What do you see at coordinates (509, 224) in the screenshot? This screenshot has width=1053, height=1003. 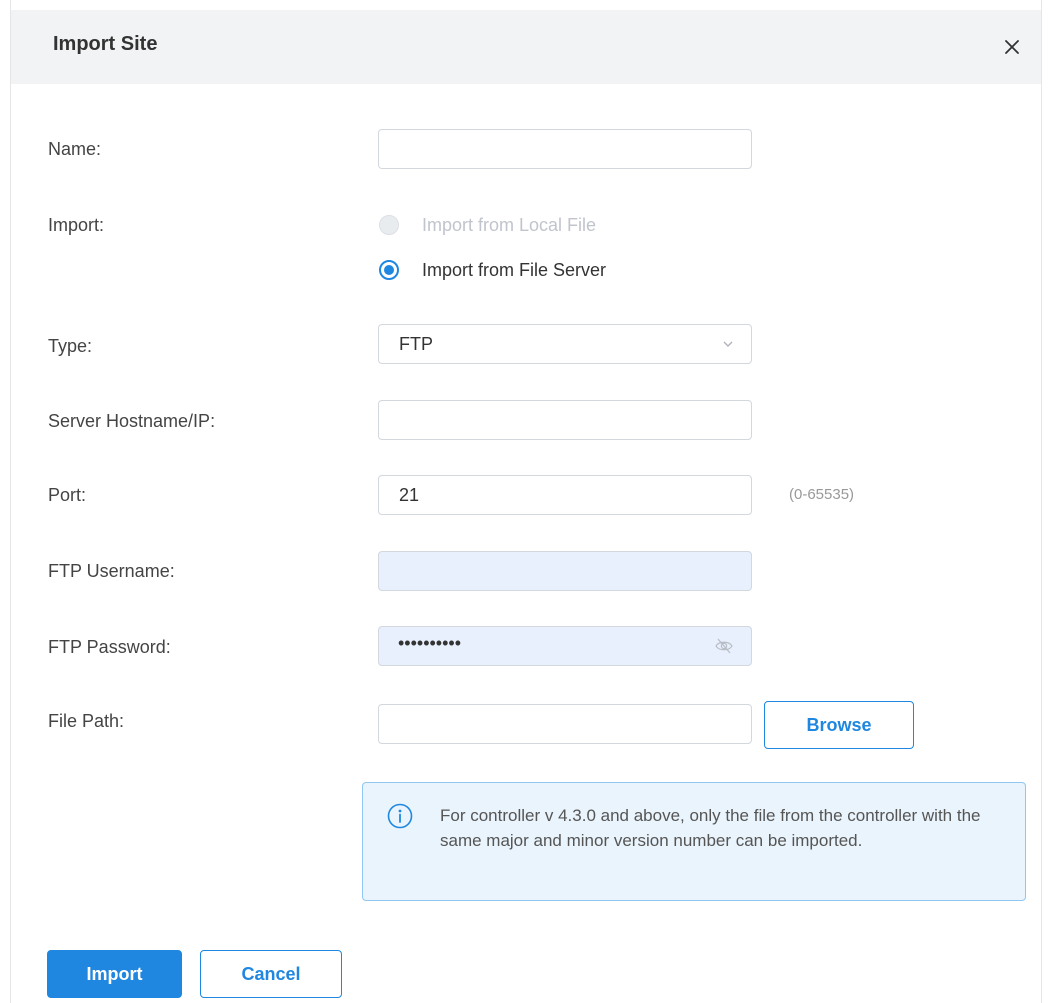 I see `radio-local-file-label: Import from Local File` at bounding box center [509, 224].